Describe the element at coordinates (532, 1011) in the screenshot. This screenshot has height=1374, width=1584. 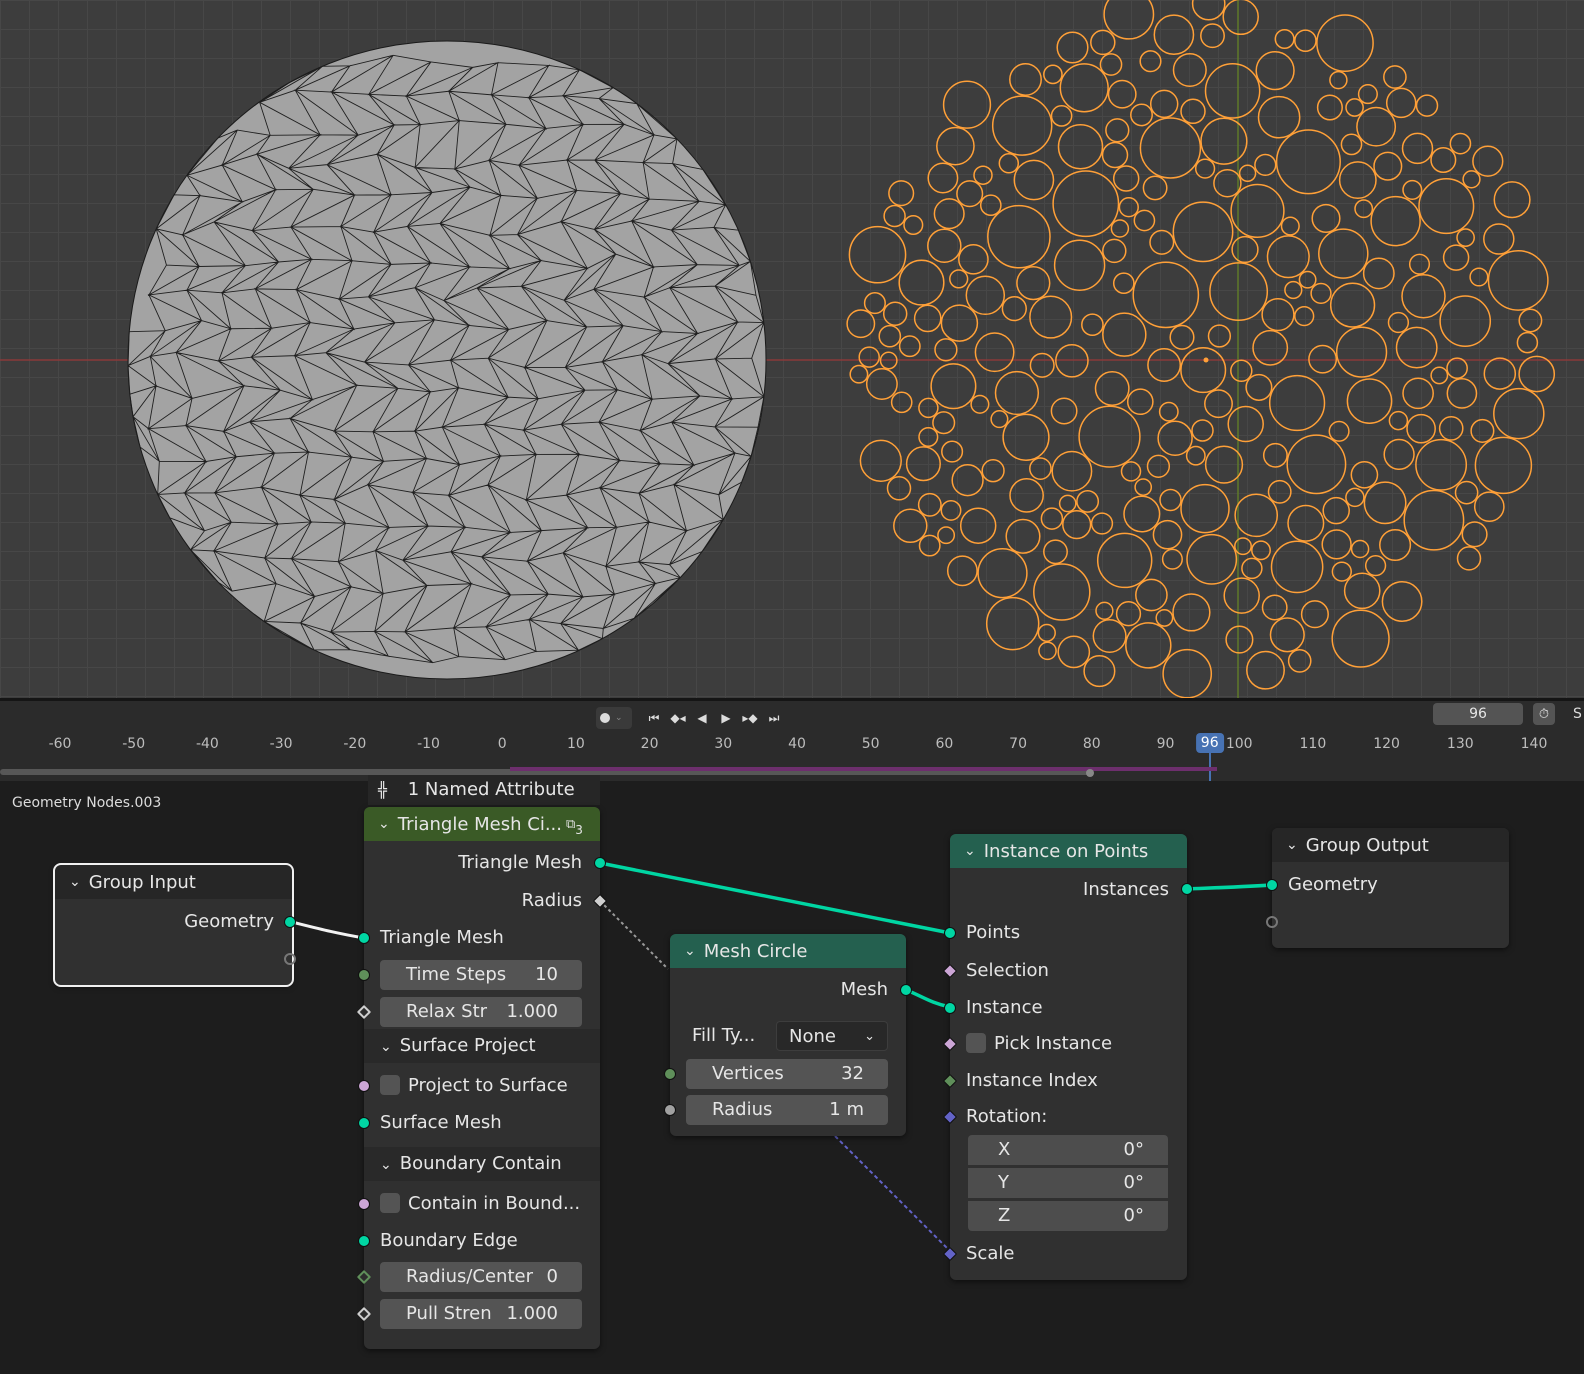
I see `relax-strength-value: 1.000` at that location.